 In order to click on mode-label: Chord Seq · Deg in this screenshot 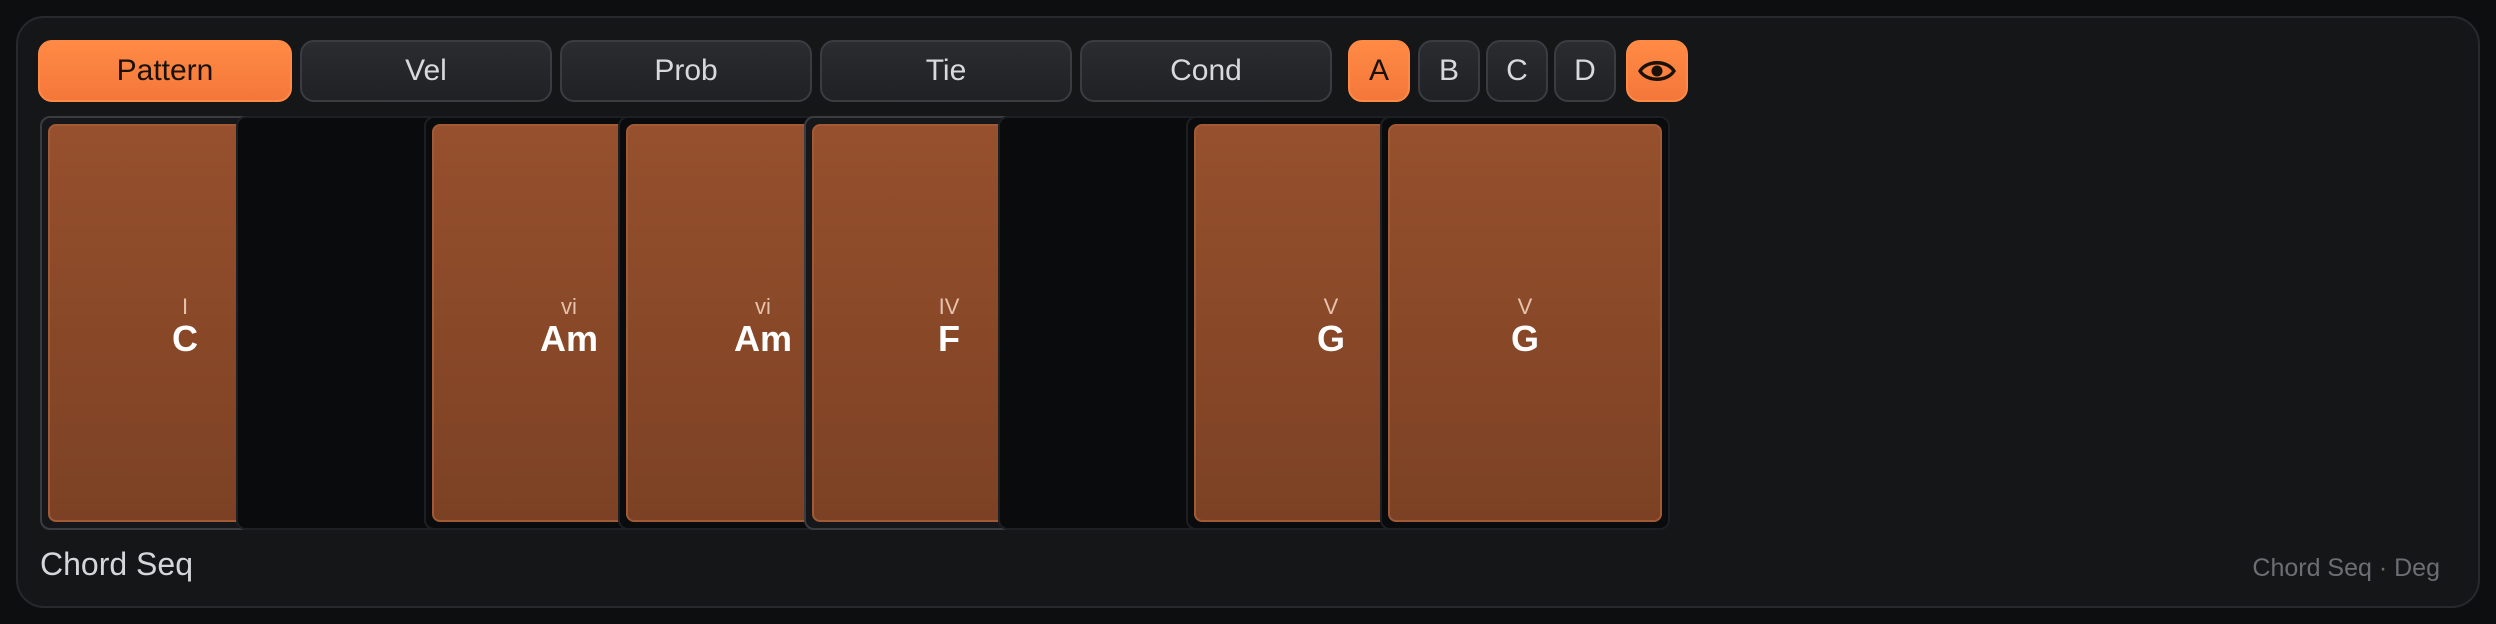, I will do `click(2346, 568)`.